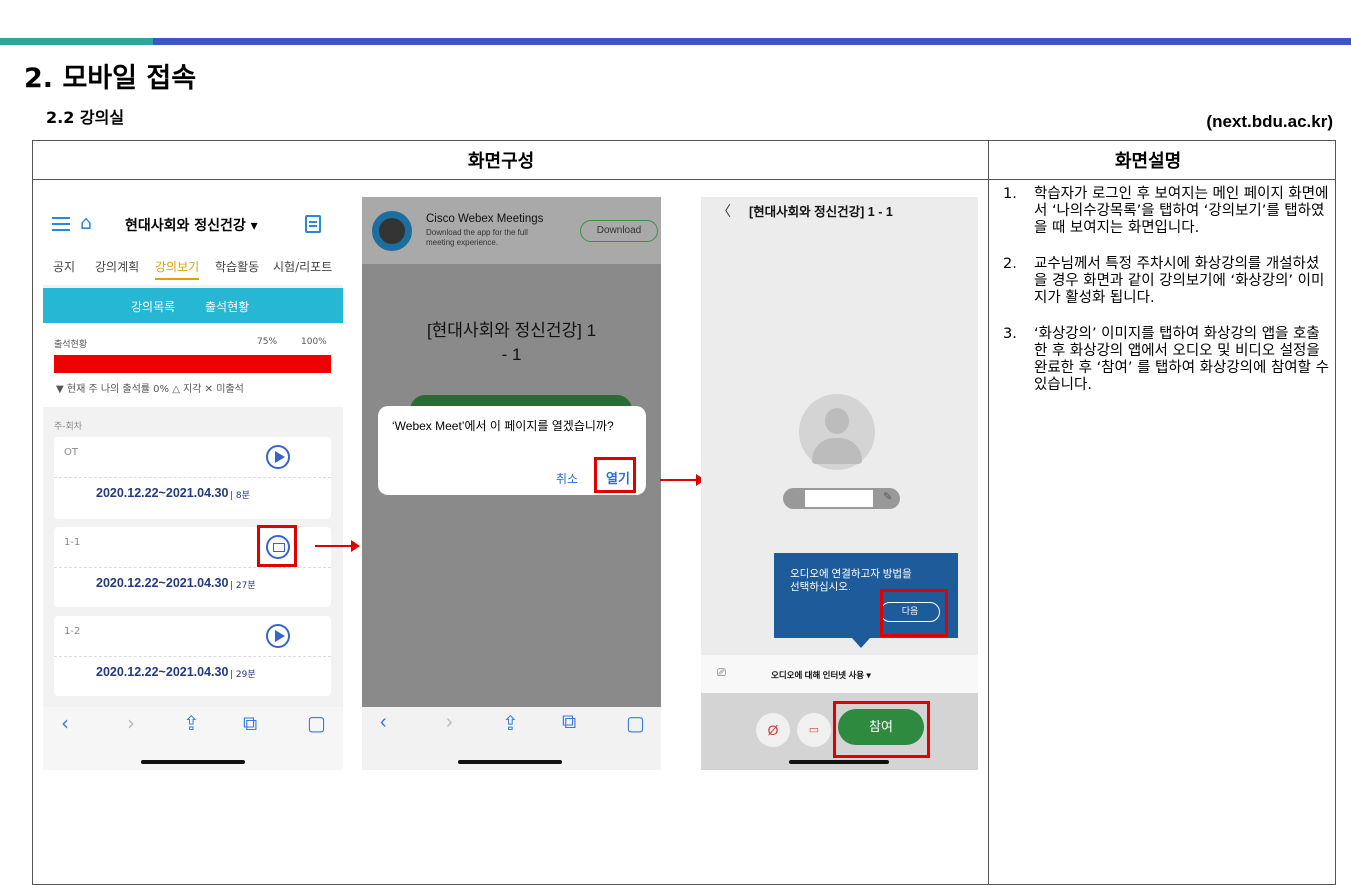 This screenshot has width=1351, height=885. What do you see at coordinates (887, 496) in the screenshot?
I see `edit-pencil-icon: ✎` at bounding box center [887, 496].